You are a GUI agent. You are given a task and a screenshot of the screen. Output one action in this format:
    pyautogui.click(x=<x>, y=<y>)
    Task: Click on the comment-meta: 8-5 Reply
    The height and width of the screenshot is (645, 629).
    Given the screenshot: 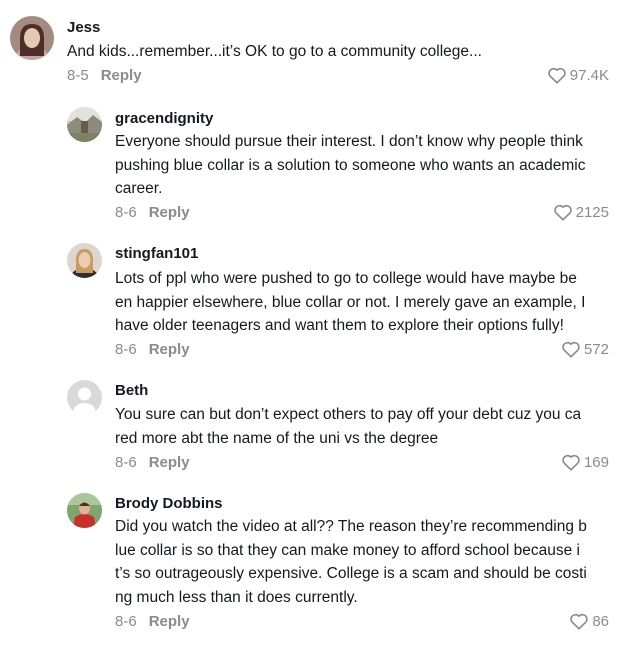 What is the action you would take?
    pyautogui.click(x=104, y=75)
    